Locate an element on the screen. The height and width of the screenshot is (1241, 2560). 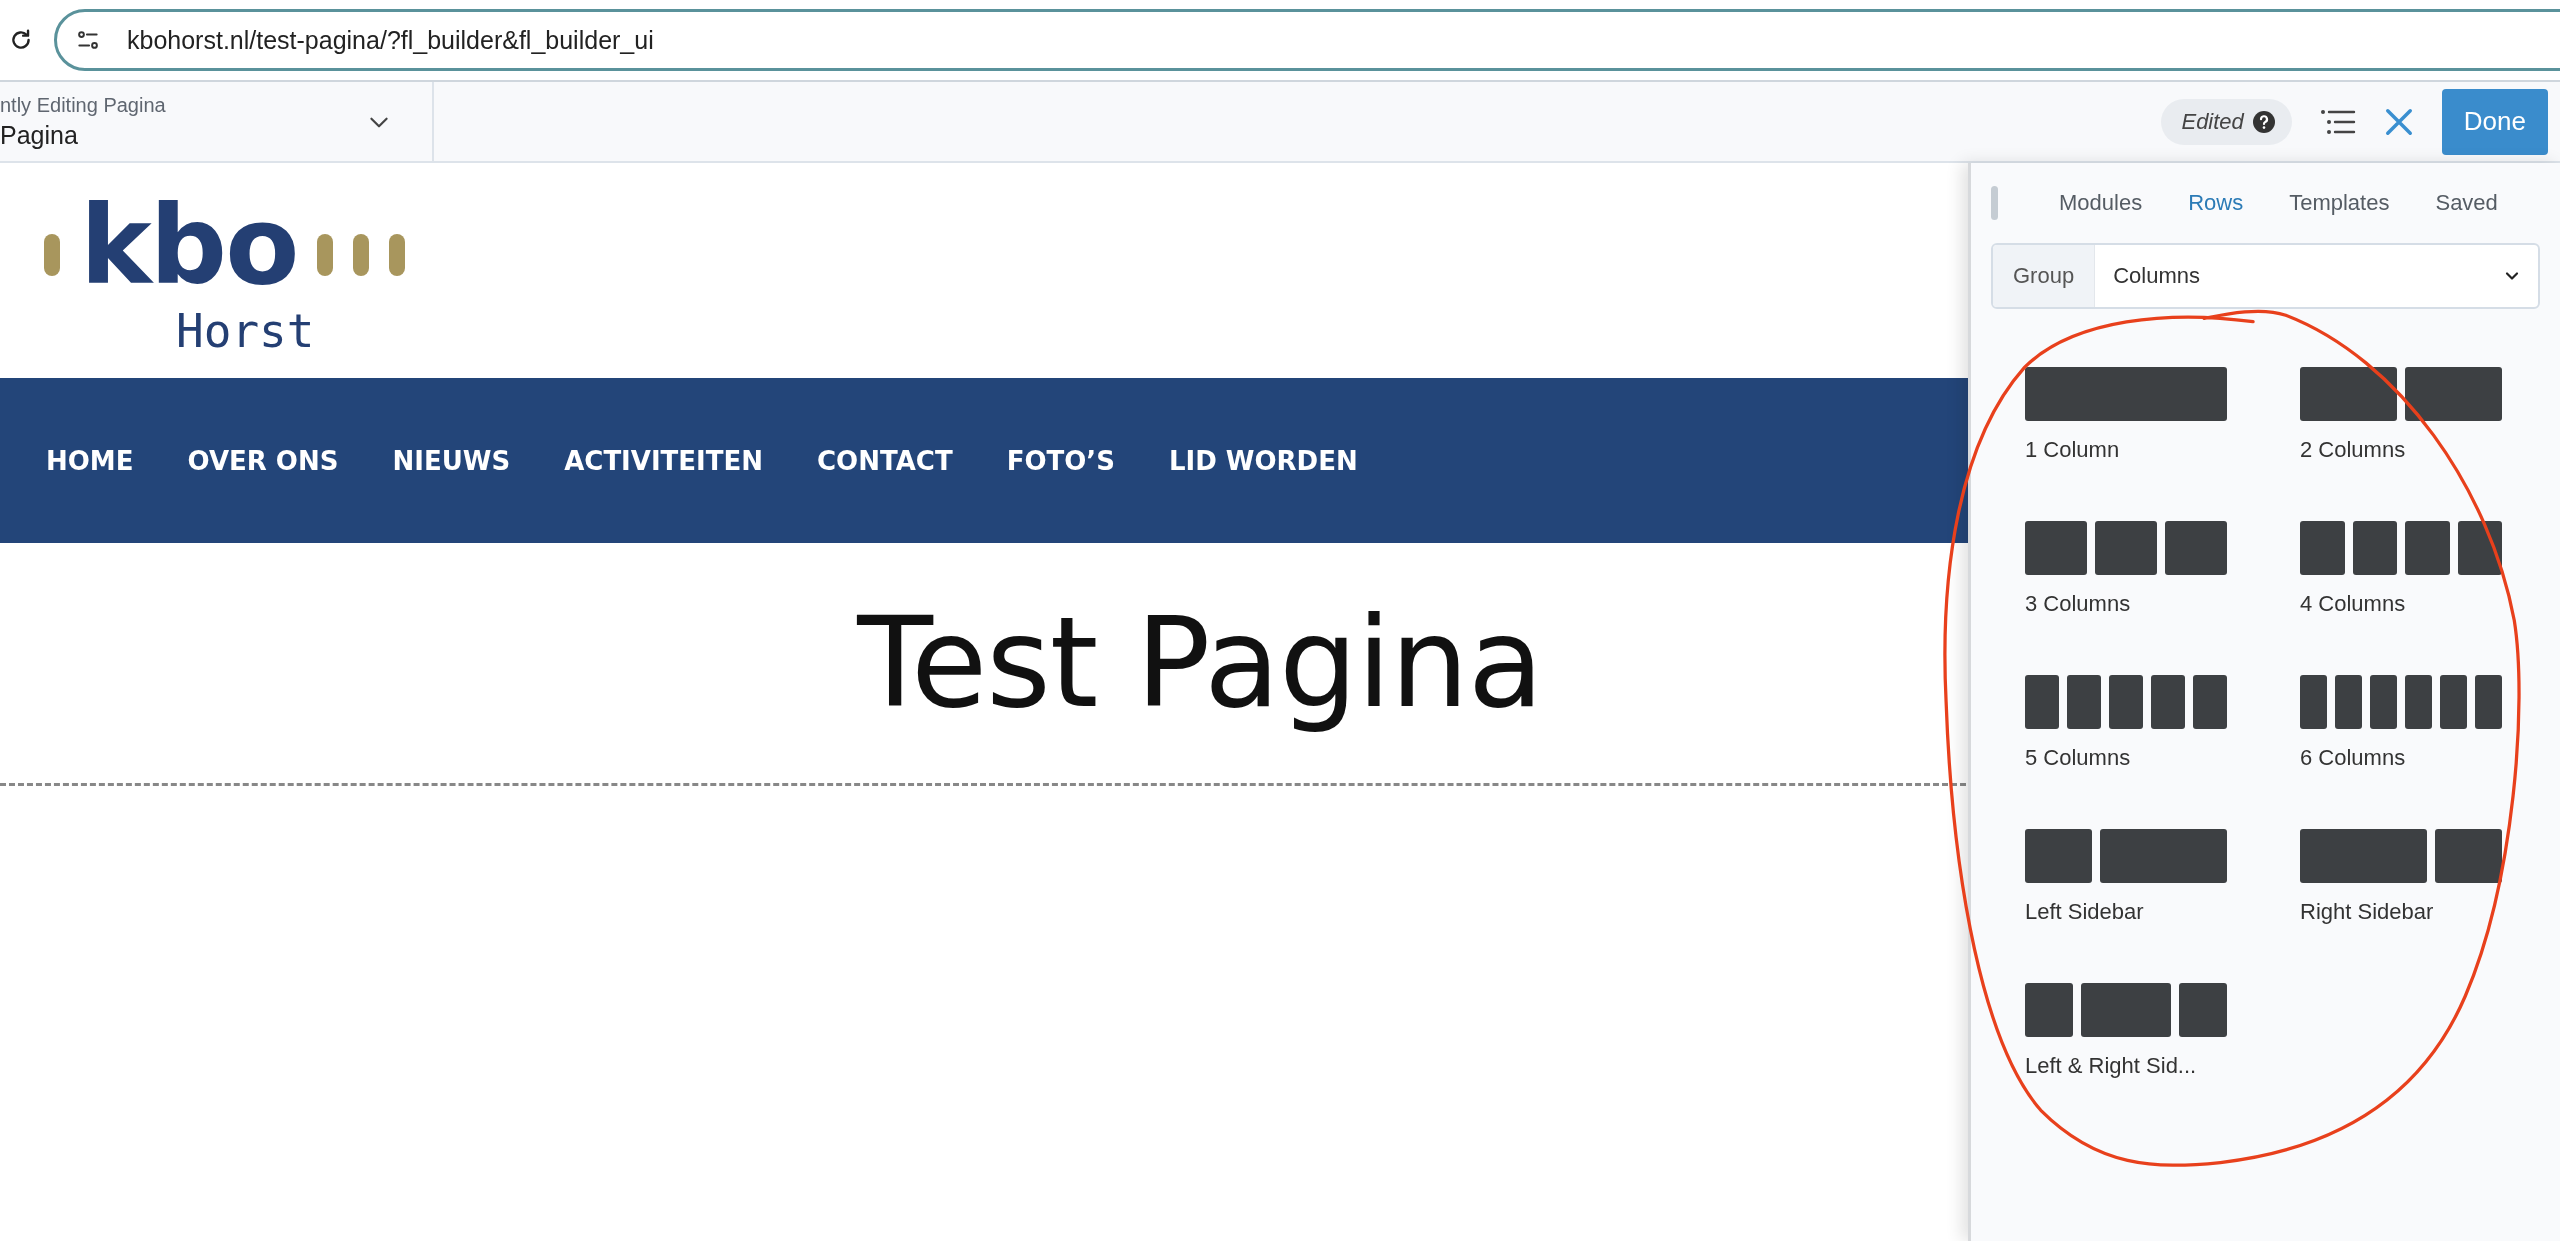
drag-handle is located at coordinates (1994, 203).